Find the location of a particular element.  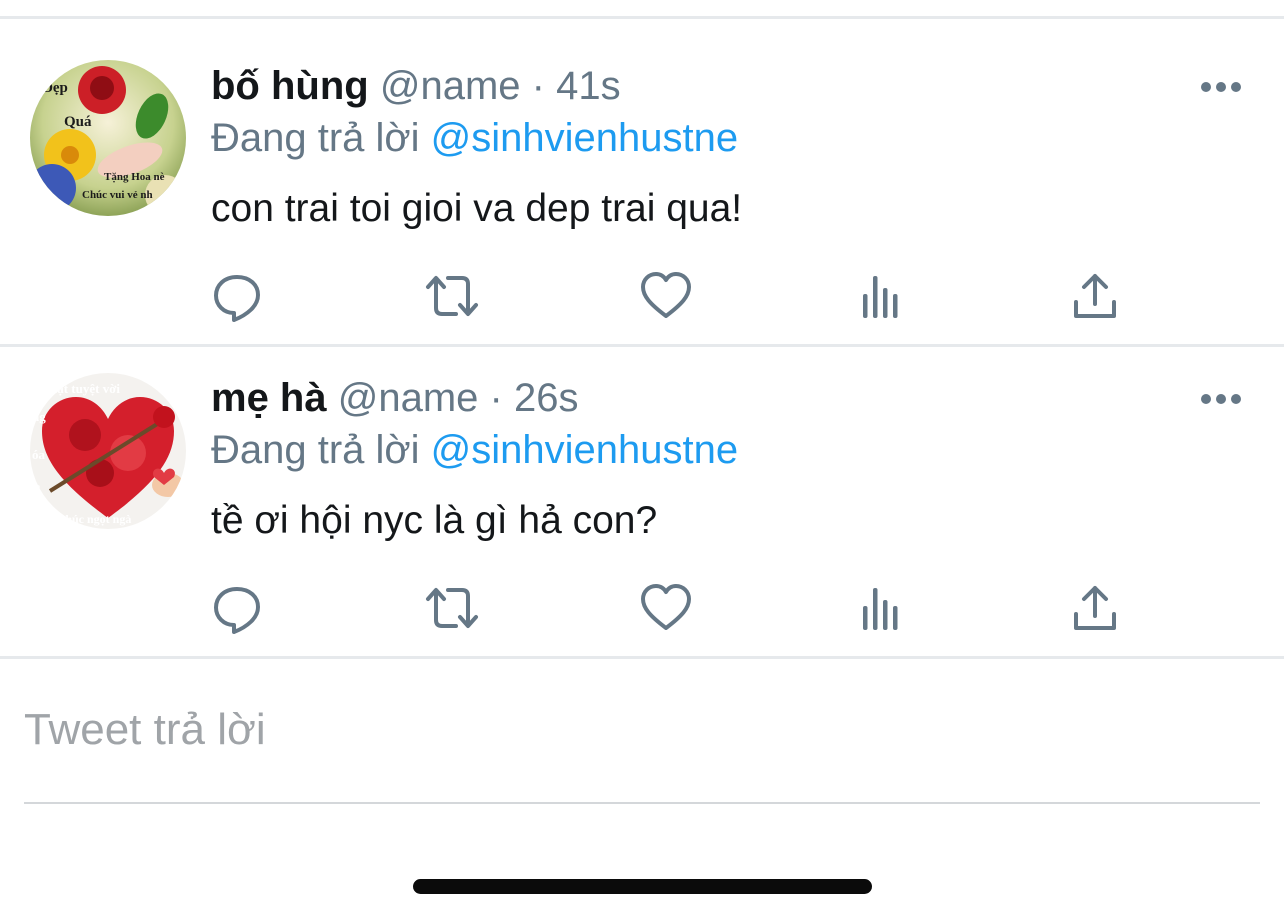

avatar-text: Chúc vui vẻ nh is located at coordinates (117, 195).